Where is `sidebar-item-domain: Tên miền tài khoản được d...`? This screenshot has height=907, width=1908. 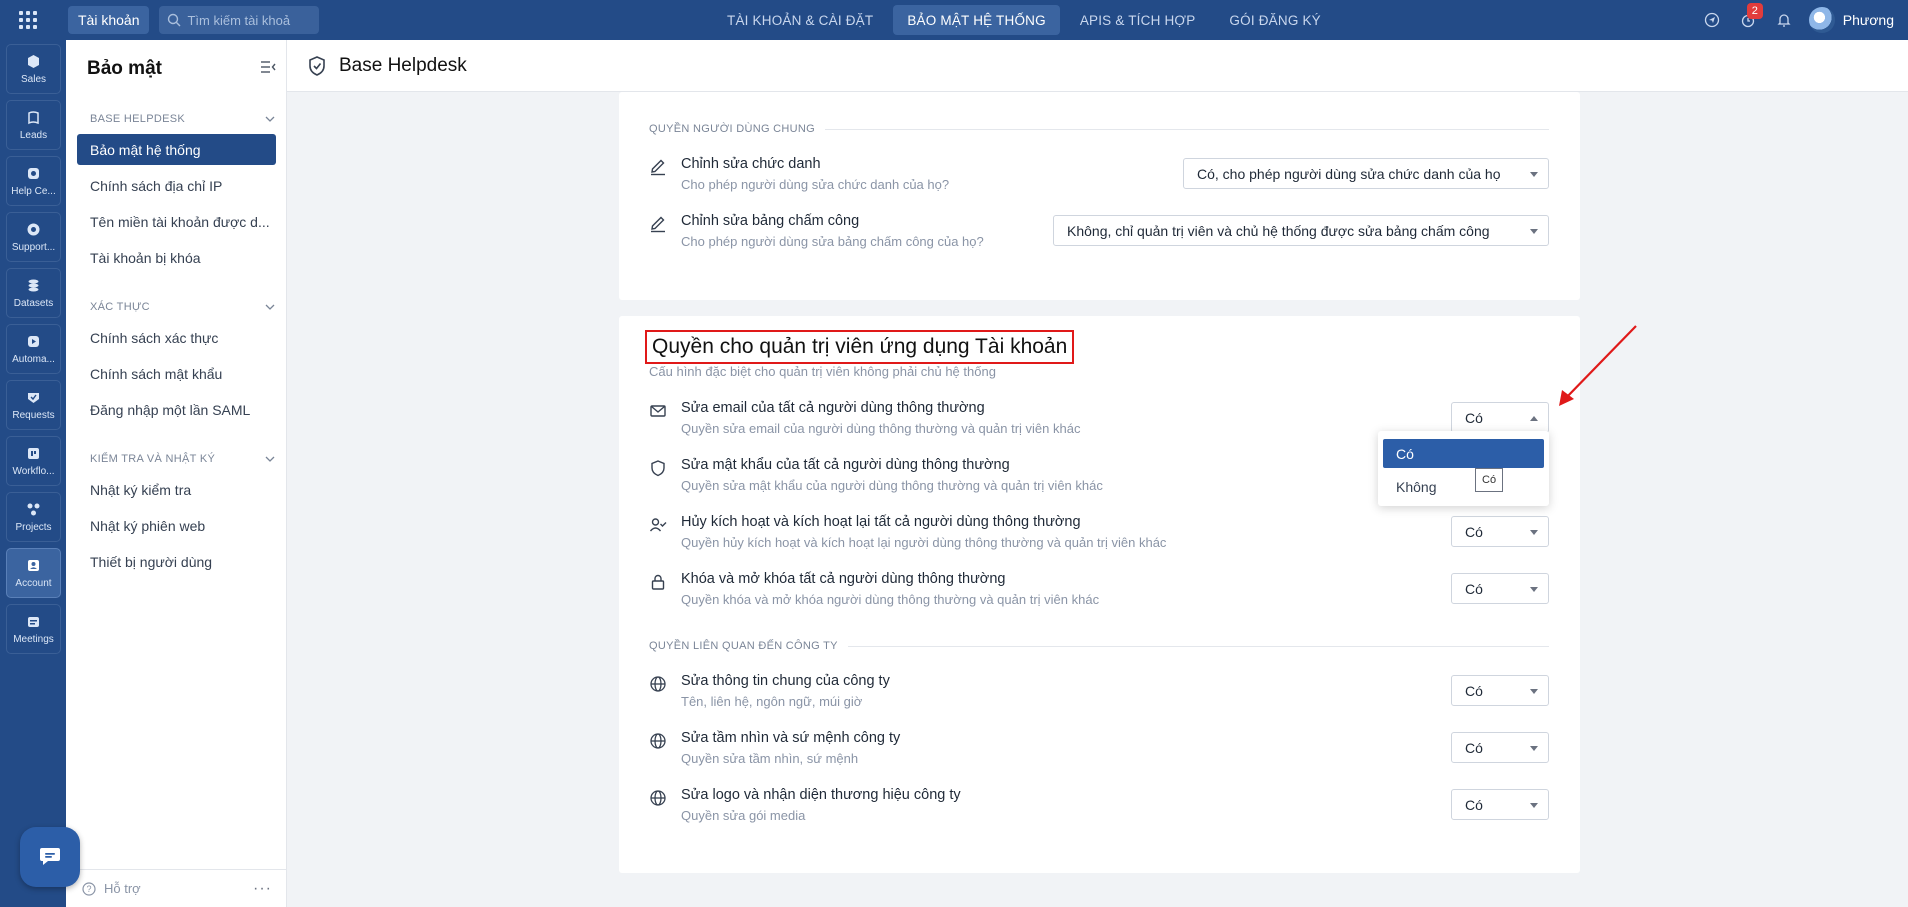 sidebar-item-domain: Tên miền tài khoản được d... is located at coordinates (176, 221).